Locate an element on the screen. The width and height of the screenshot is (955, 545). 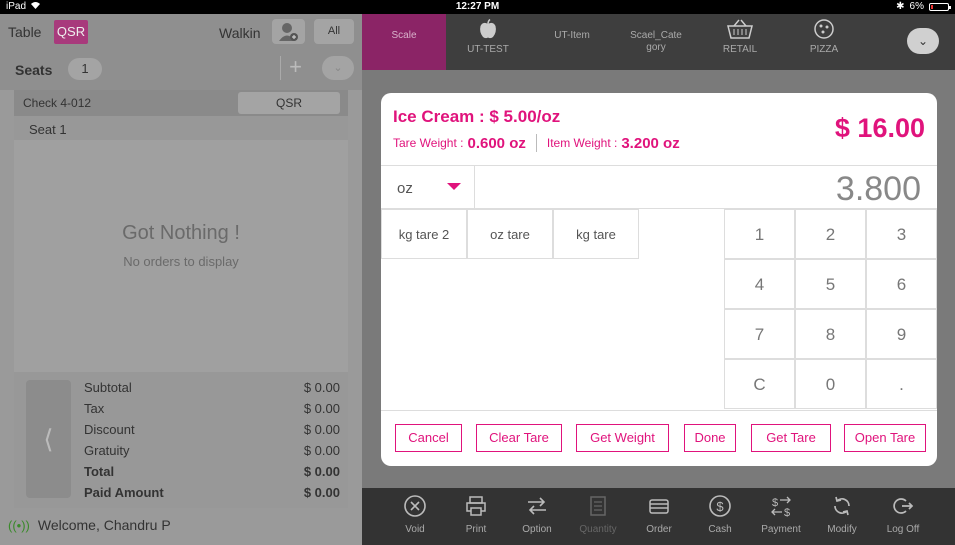
totals-row: Tax $ 0.00 is located at coordinates (212, 411).